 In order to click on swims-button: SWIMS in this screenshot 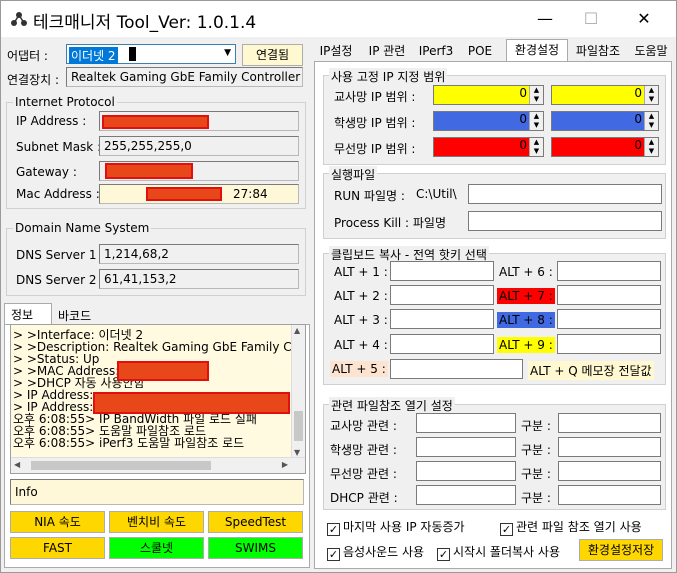, I will do `click(255, 548)`.